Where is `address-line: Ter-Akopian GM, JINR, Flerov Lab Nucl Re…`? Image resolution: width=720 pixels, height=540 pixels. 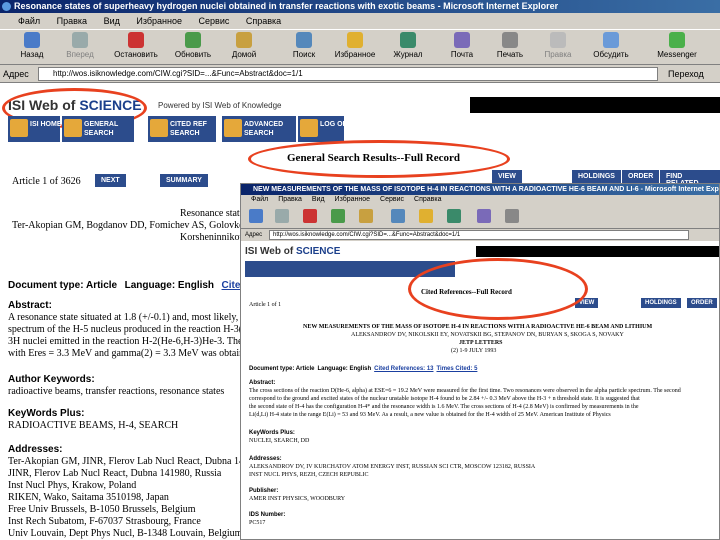 address-line: Ter-Akopian GM, JINR, Flerov Lab Nucl Re… is located at coordinates (136, 461).